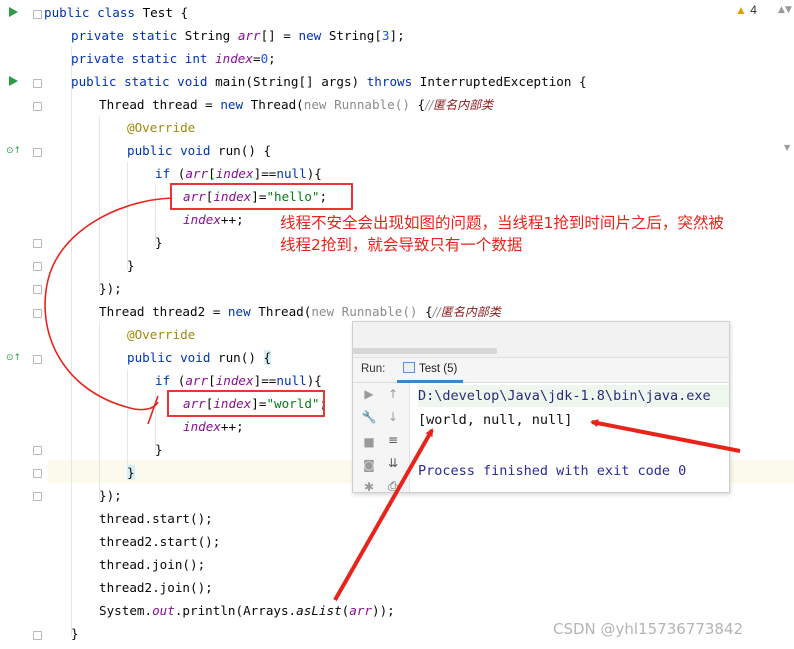 This screenshot has width=794, height=649. I want to click on warning-icon: ▲, so click(741, 10).